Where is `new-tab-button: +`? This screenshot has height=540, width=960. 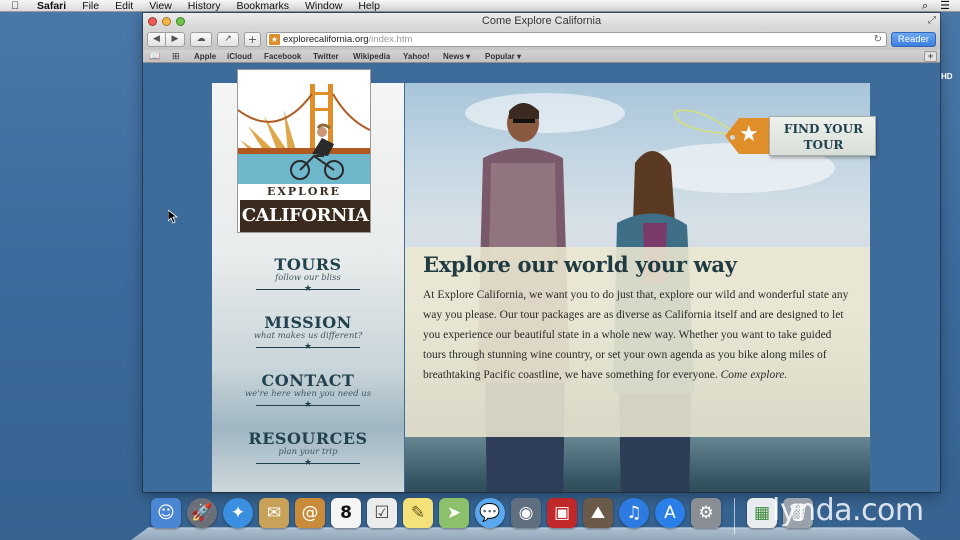
new-tab-button: + is located at coordinates (252, 39).